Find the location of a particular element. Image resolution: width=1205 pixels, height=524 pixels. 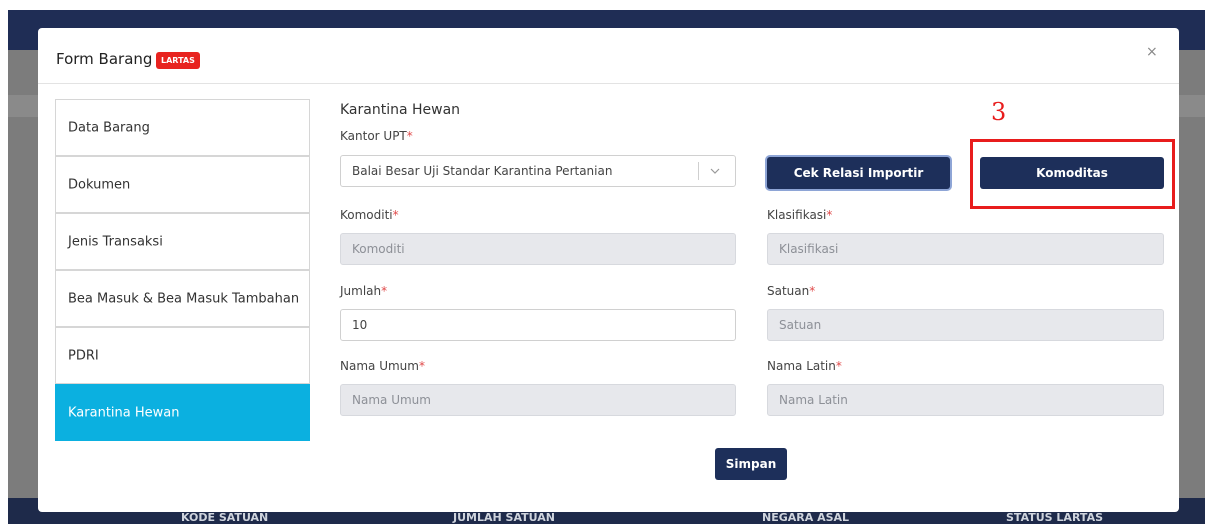

select-separator is located at coordinates (698, 171).